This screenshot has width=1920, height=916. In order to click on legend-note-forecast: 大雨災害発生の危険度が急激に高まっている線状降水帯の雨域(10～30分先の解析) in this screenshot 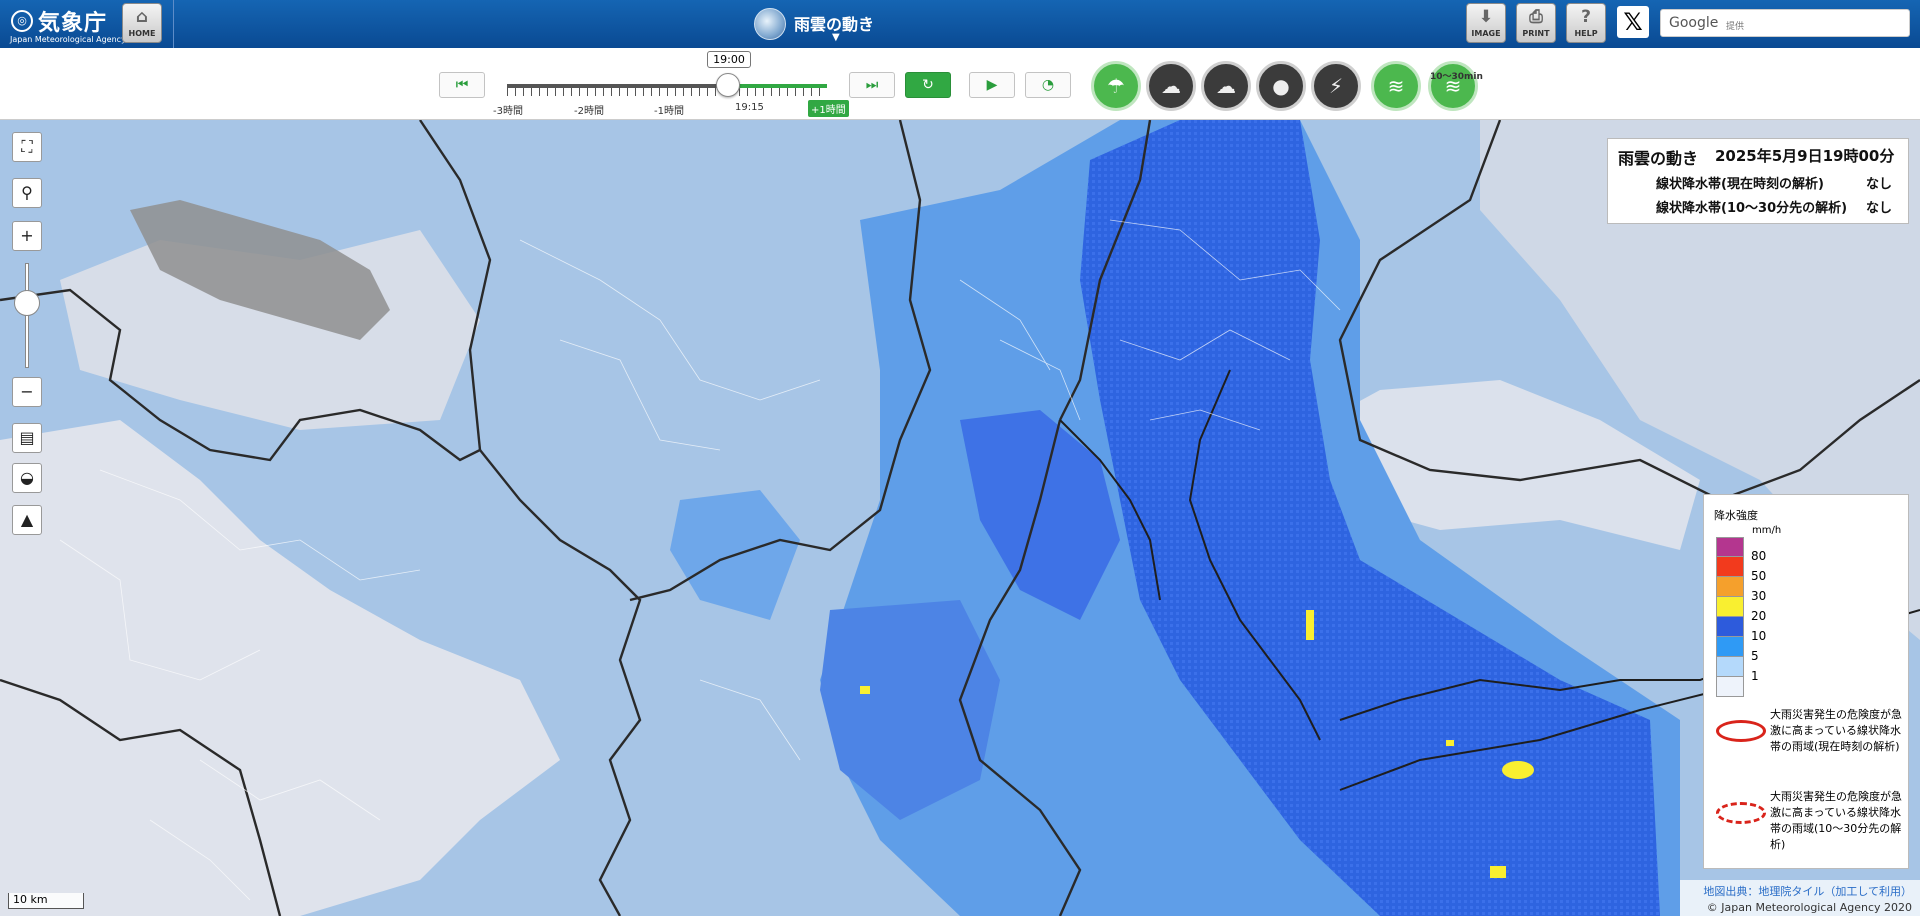, I will do `click(1836, 820)`.